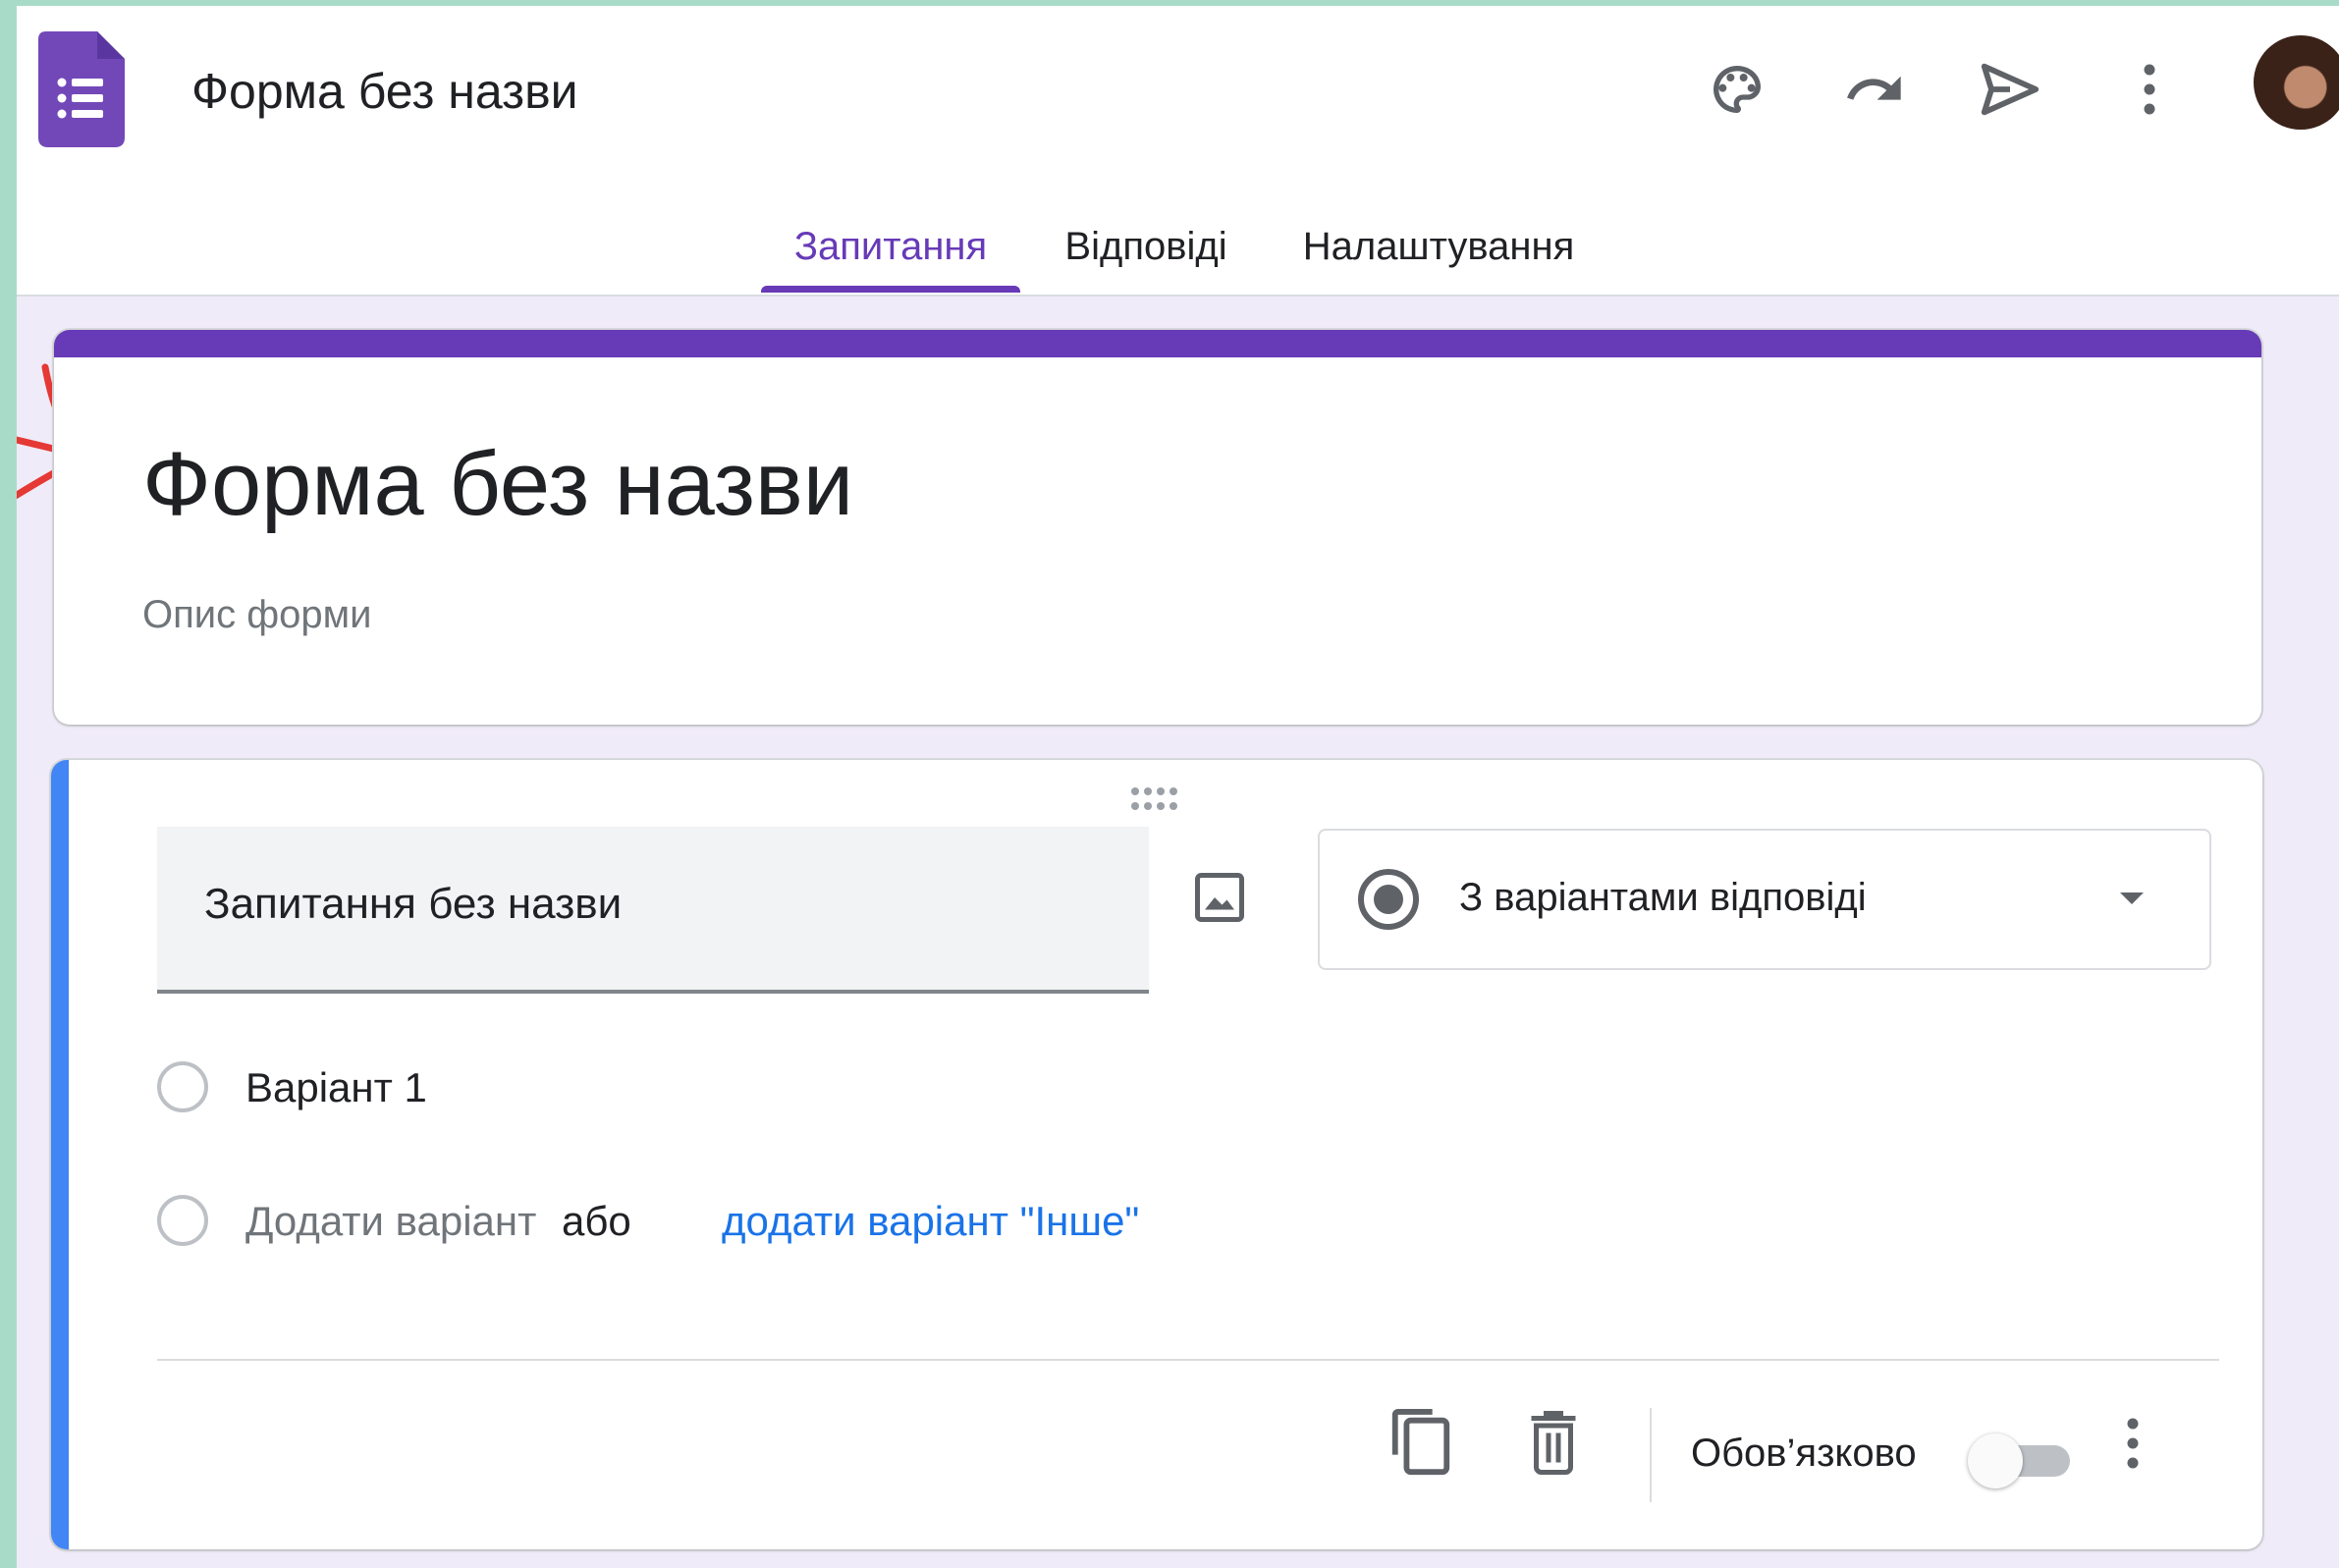  I want to click on tab-responses: Відповіді, so click(1146, 246).